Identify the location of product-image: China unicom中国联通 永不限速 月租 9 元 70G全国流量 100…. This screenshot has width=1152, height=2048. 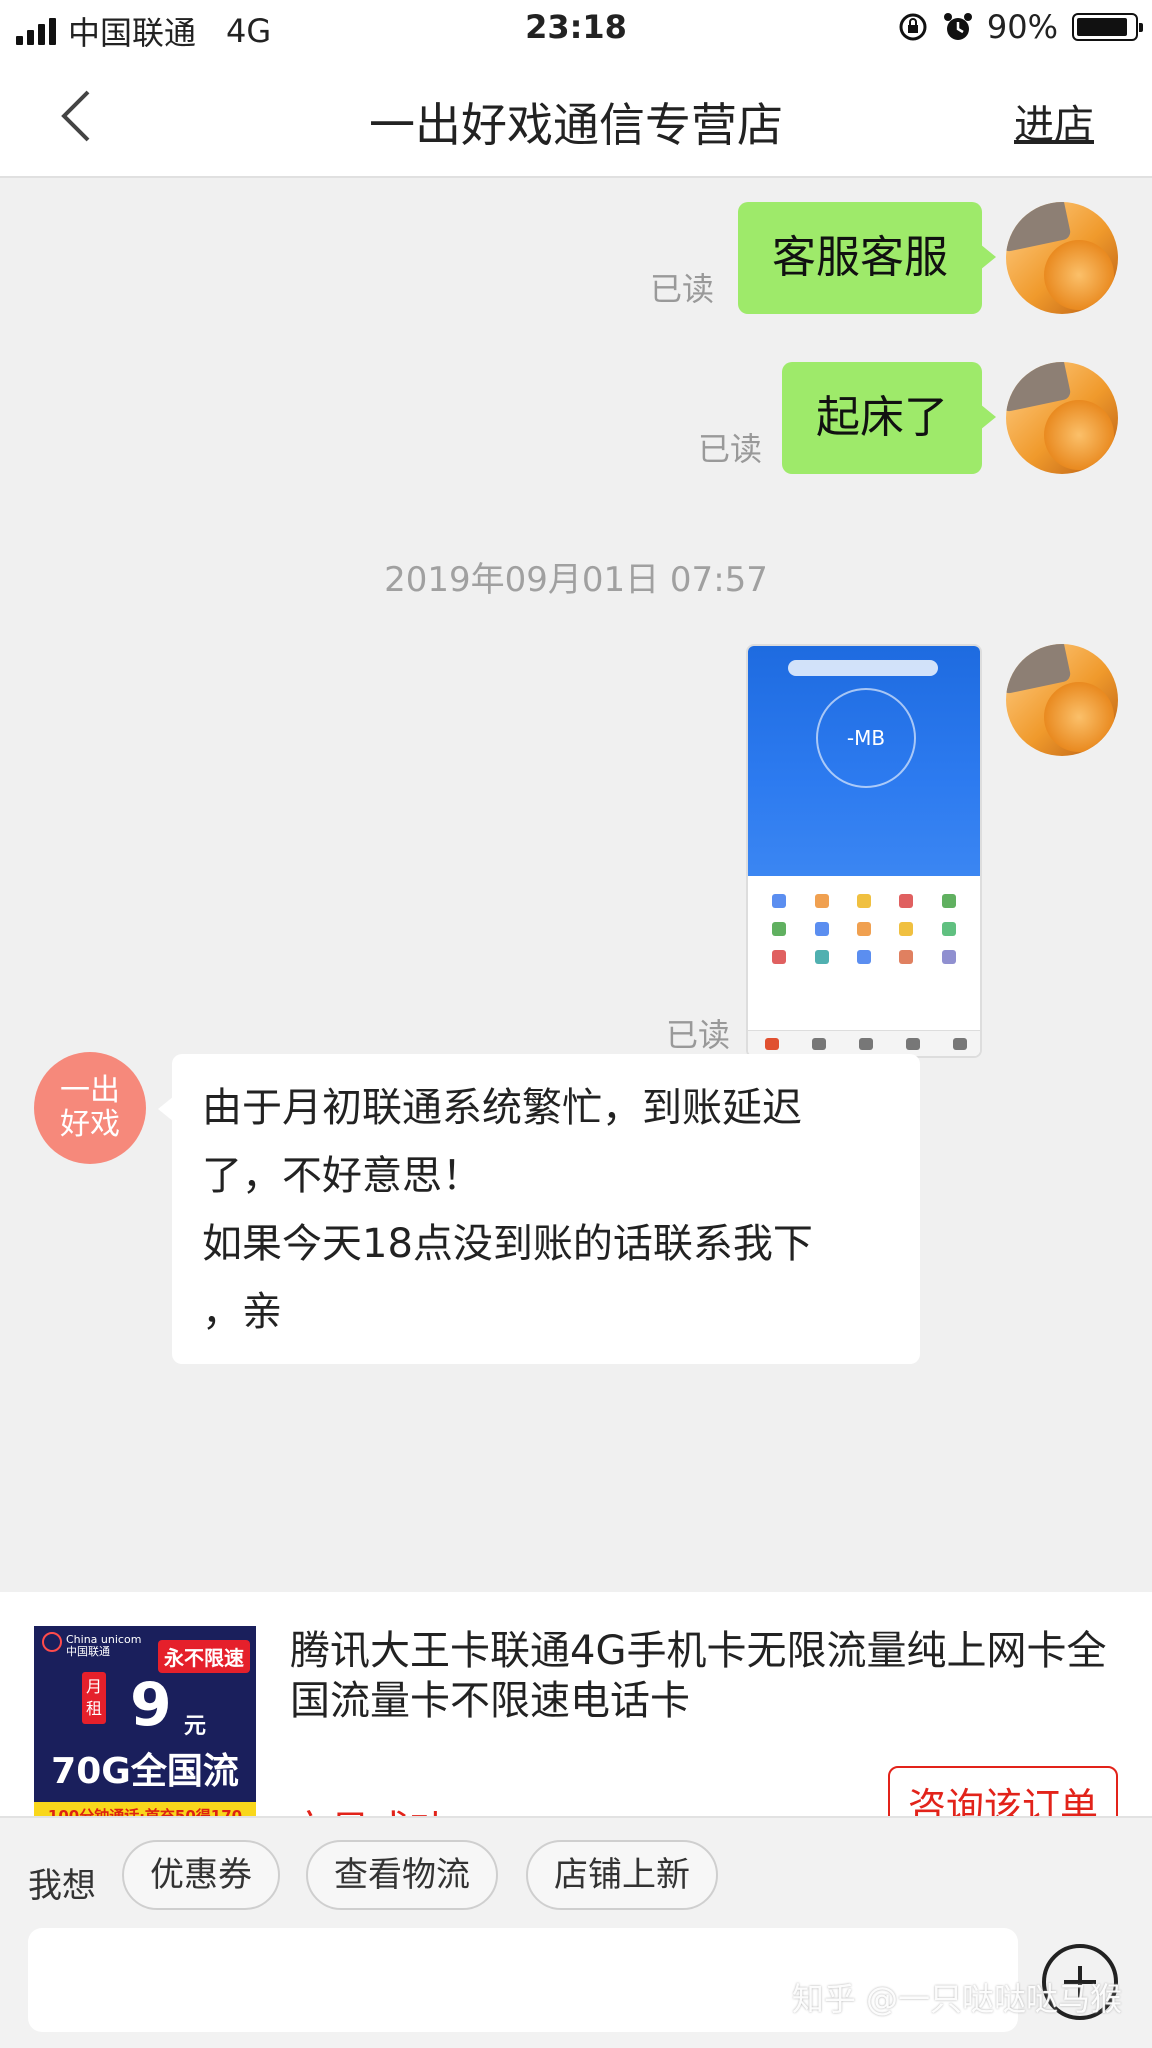
(145, 1721).